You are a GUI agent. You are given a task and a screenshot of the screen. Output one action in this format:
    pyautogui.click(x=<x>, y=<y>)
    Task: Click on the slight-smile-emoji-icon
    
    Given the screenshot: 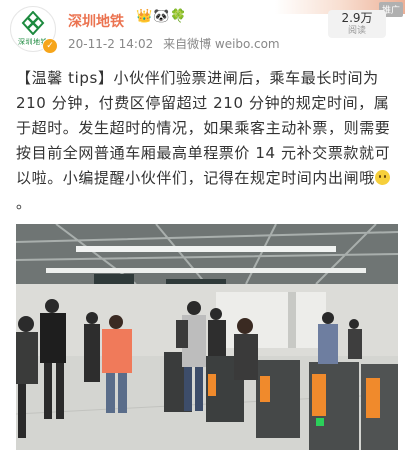 What is the action you would take?
    pyautogui.click(x=382, y=177)
    